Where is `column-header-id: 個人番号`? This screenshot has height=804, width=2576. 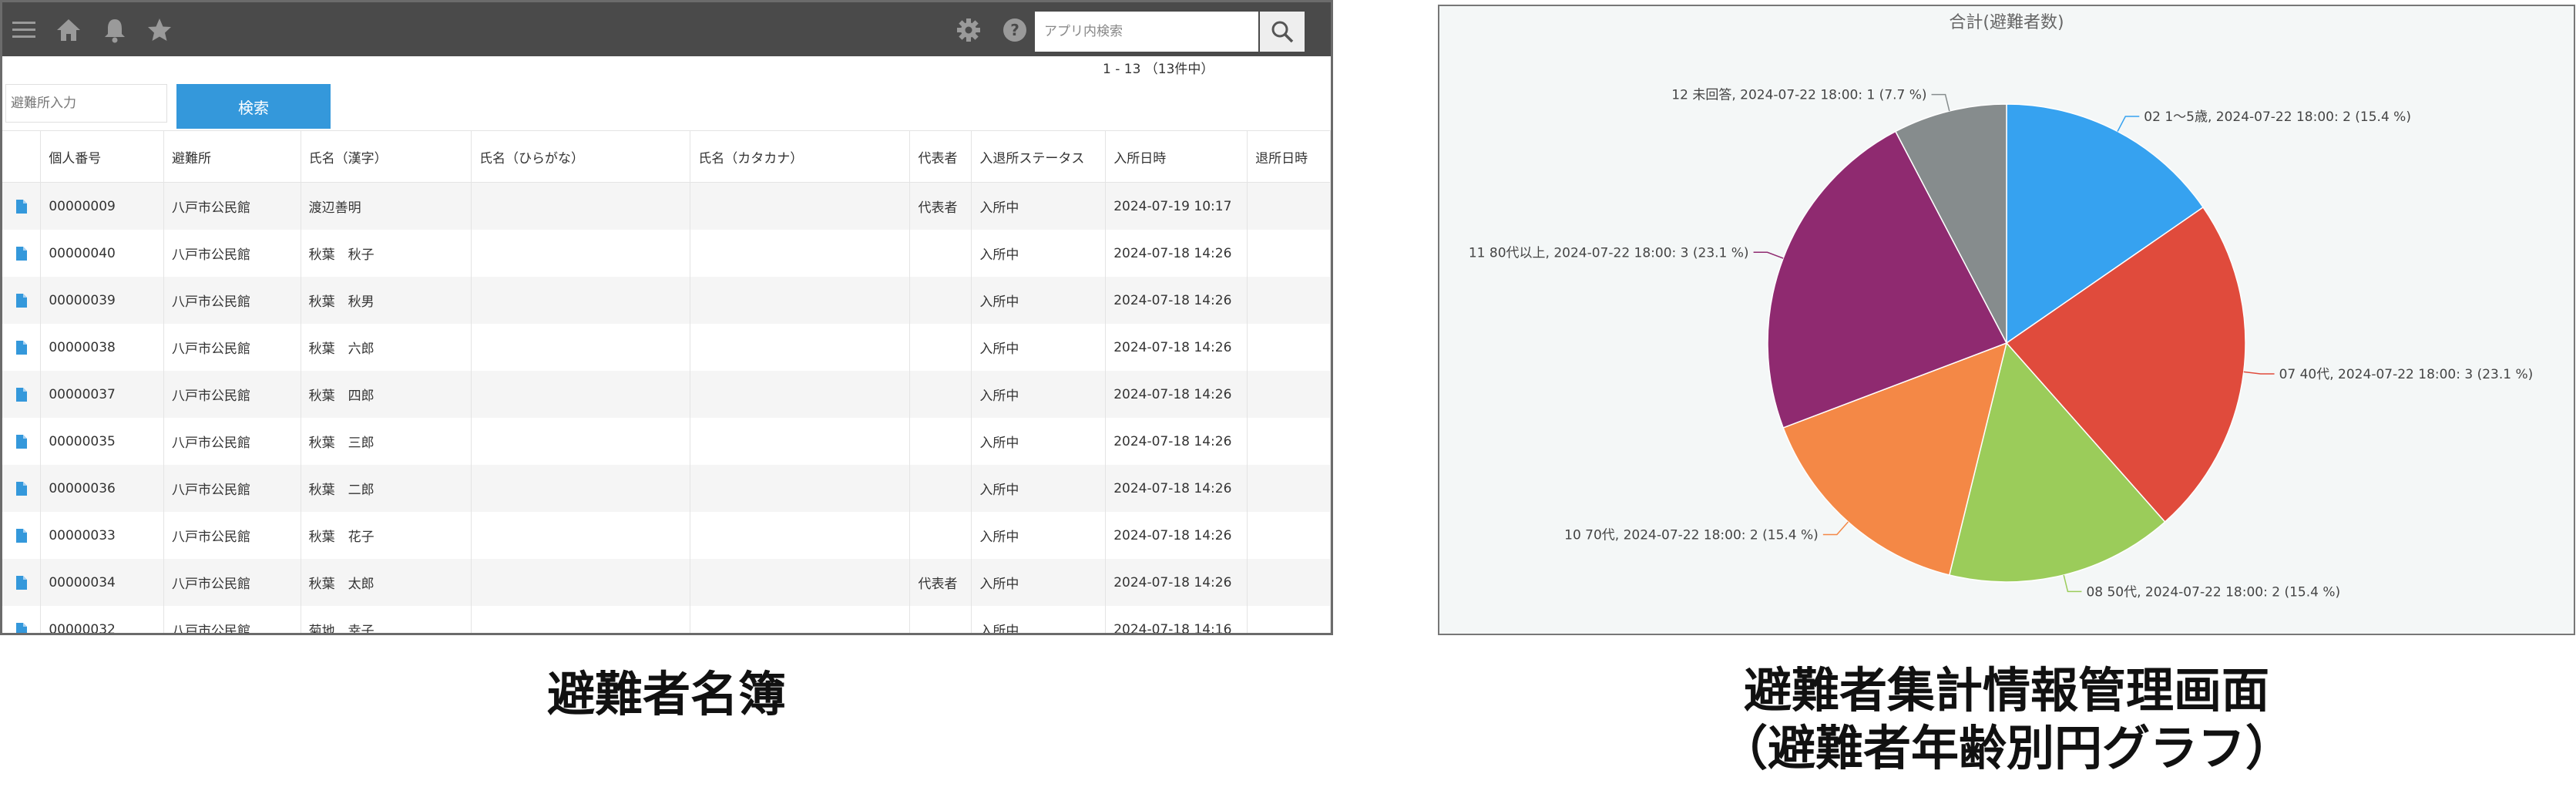 column-header-id: 個人番号 is located at coordinates (102, 156).